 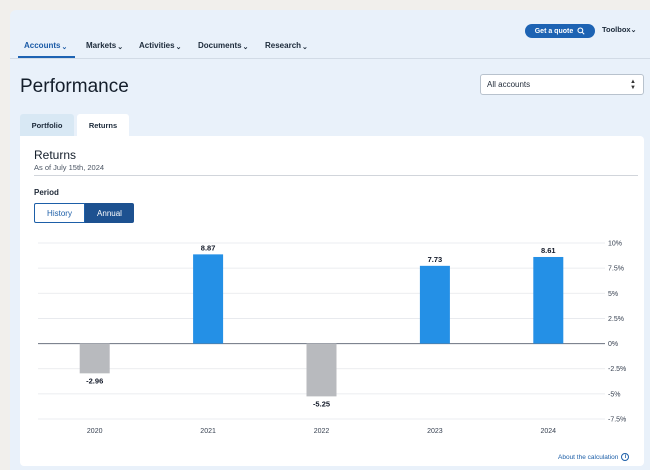 I want to click on data-label: 8.61, so click(x=548, y=250).